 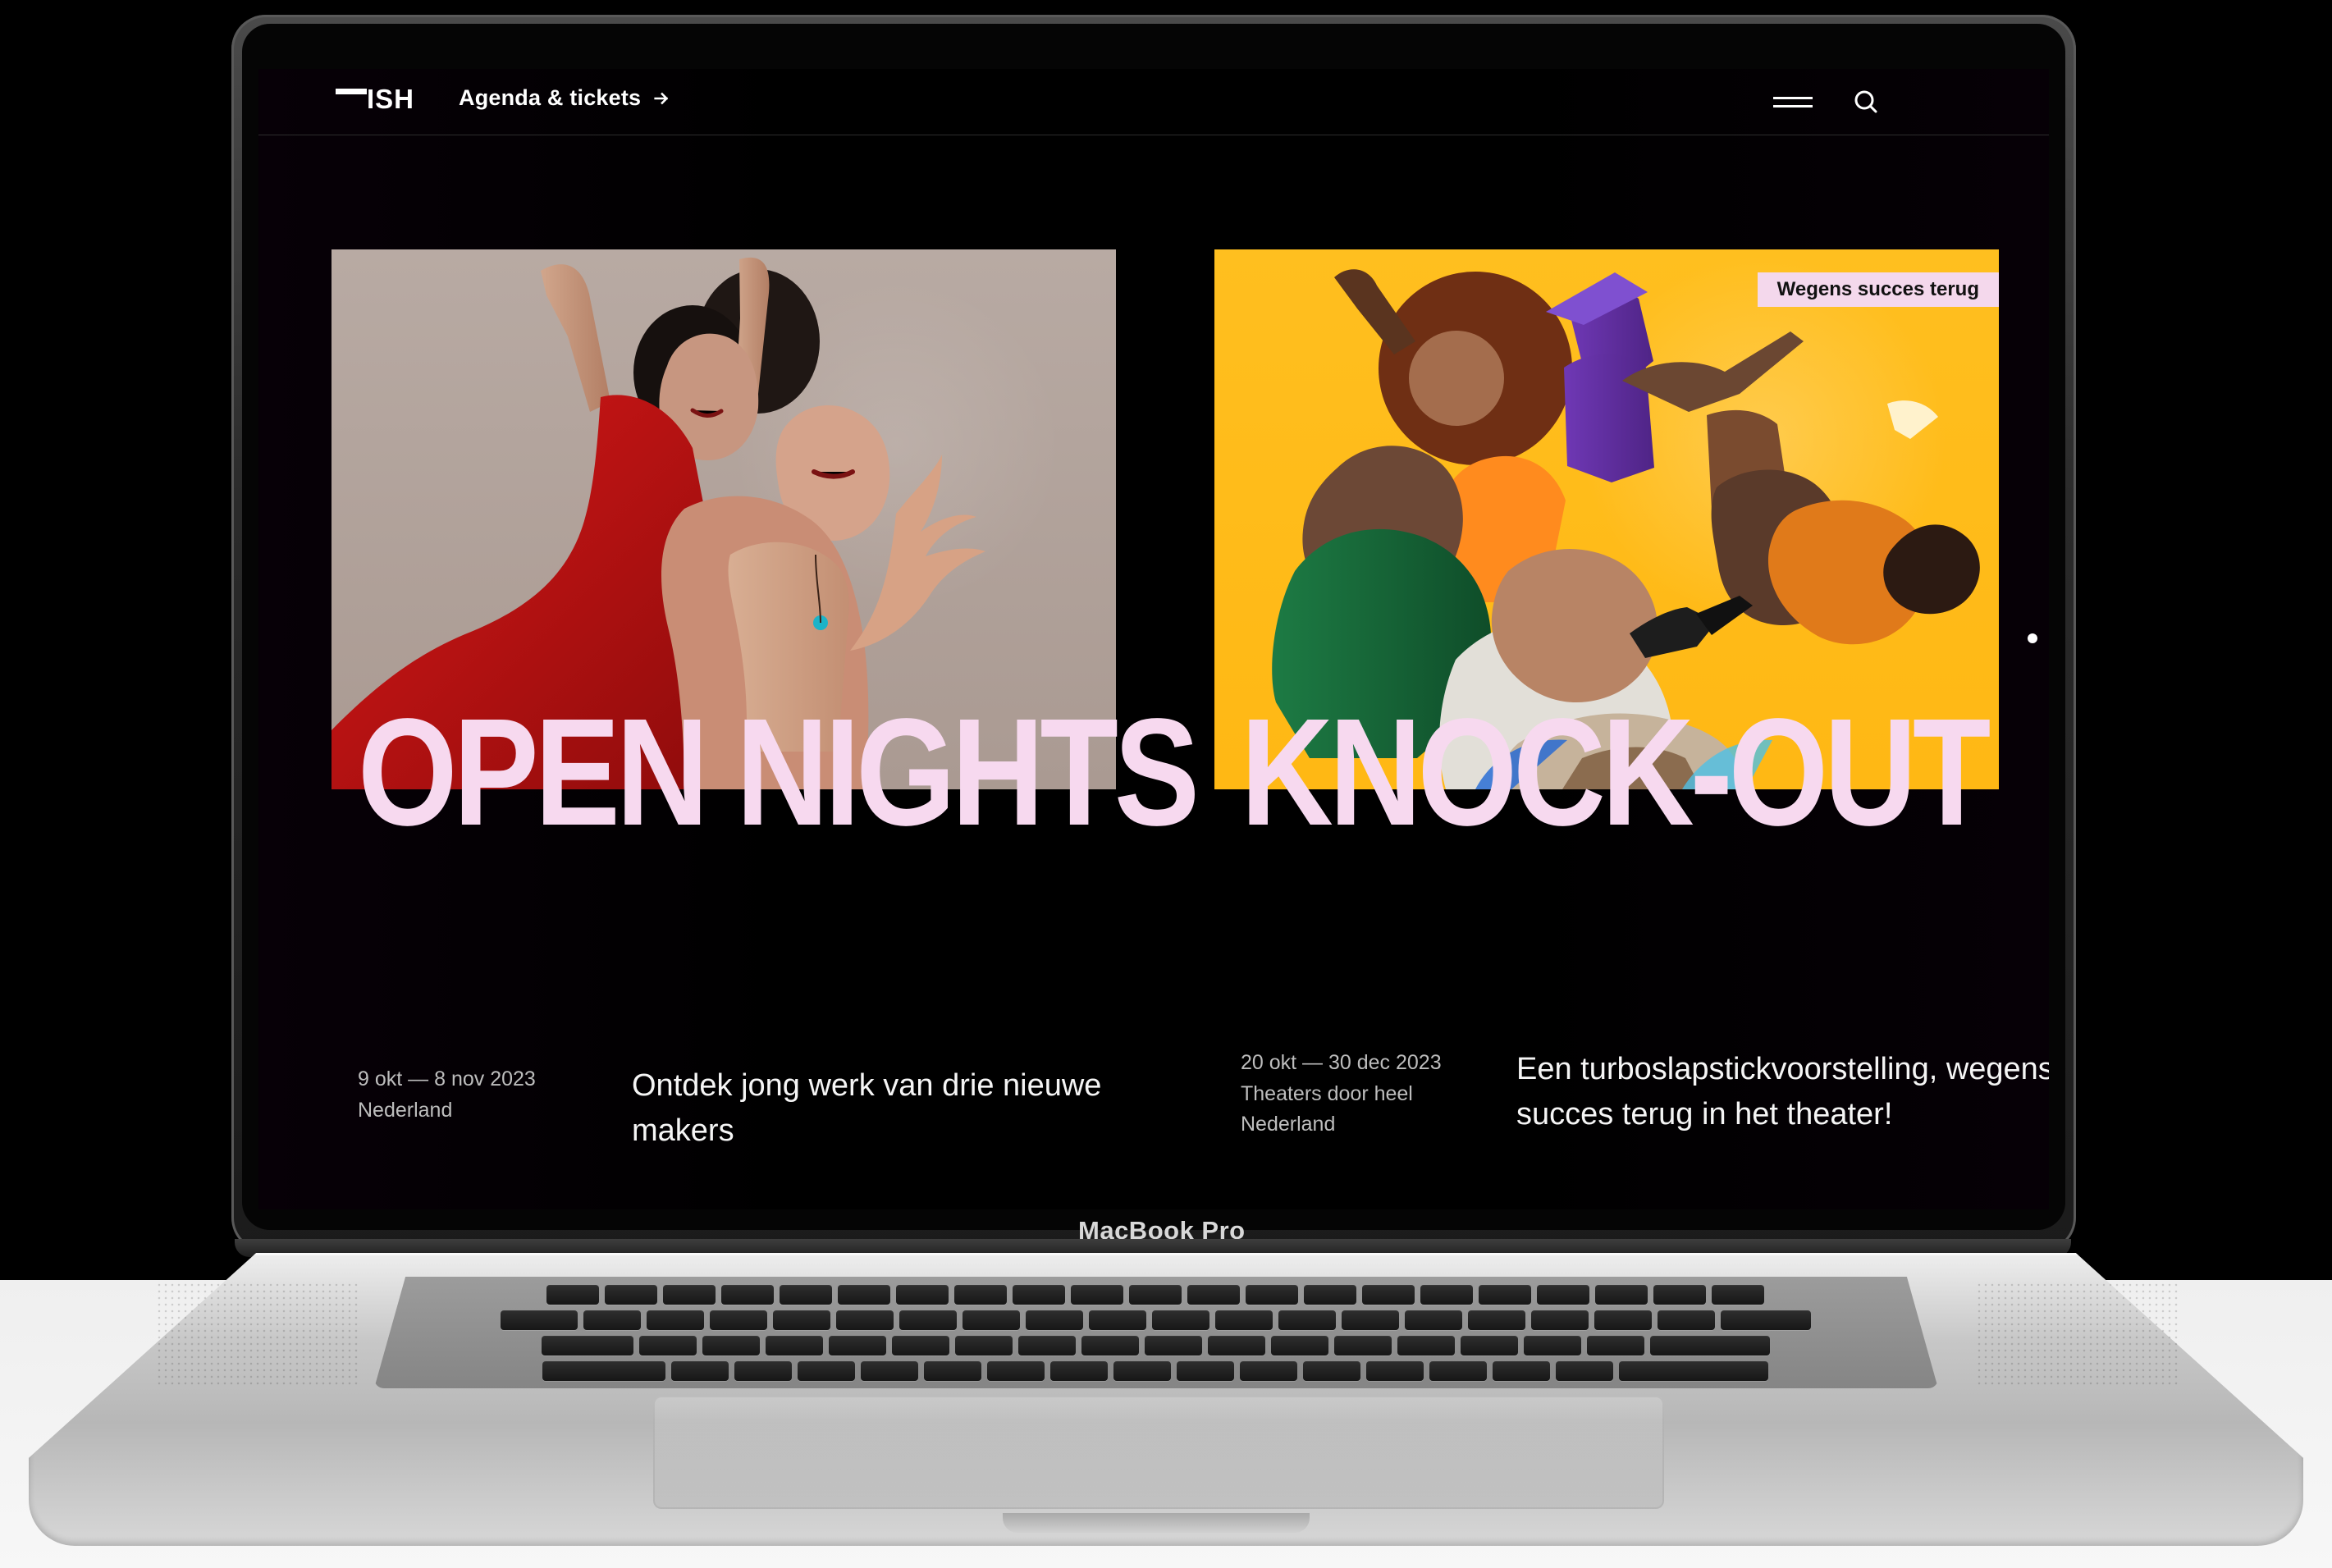 I want to click on keyboard, so click(x=1155, y=1333).